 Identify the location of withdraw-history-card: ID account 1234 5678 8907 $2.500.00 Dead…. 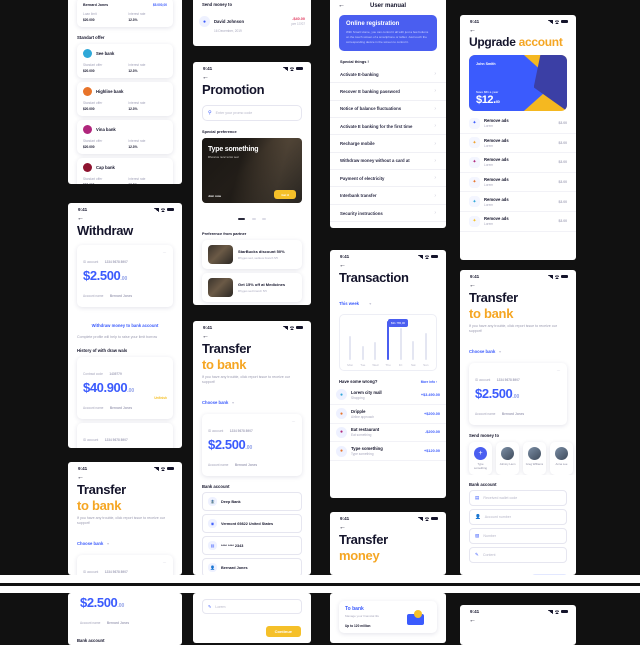
(125, 435).